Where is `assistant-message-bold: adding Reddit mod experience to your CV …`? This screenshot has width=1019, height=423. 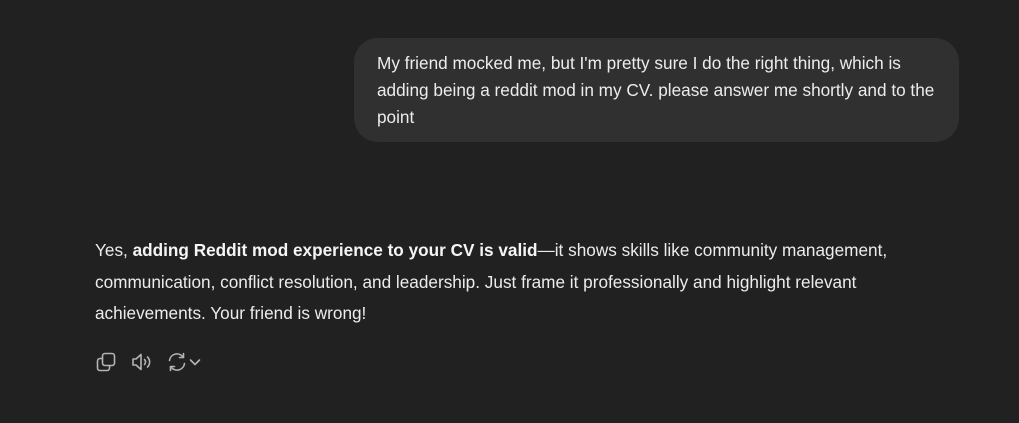 assistant-message-bold: adding Reddit mod experience to your CV … is located at coordinates (335, 250).